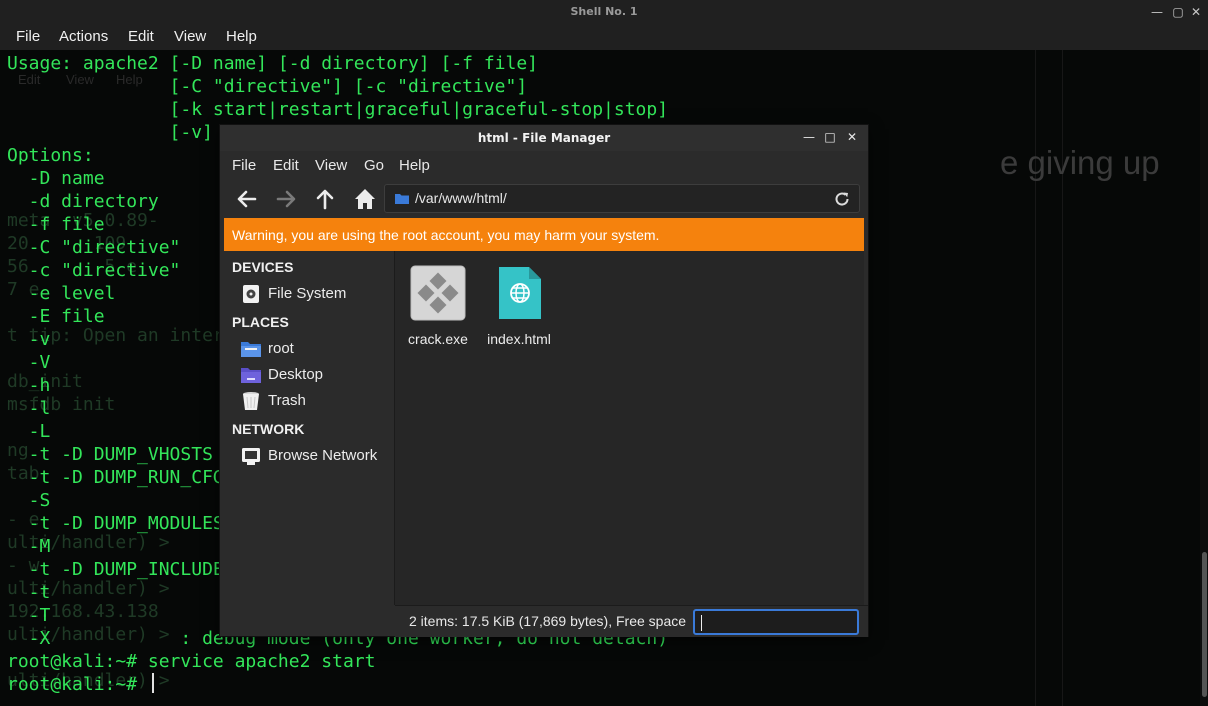 The image size is (1208, 706). Describe the element at coordinates (50, 155) in the screenshot. I see `terminal-line: Options:` at that location.